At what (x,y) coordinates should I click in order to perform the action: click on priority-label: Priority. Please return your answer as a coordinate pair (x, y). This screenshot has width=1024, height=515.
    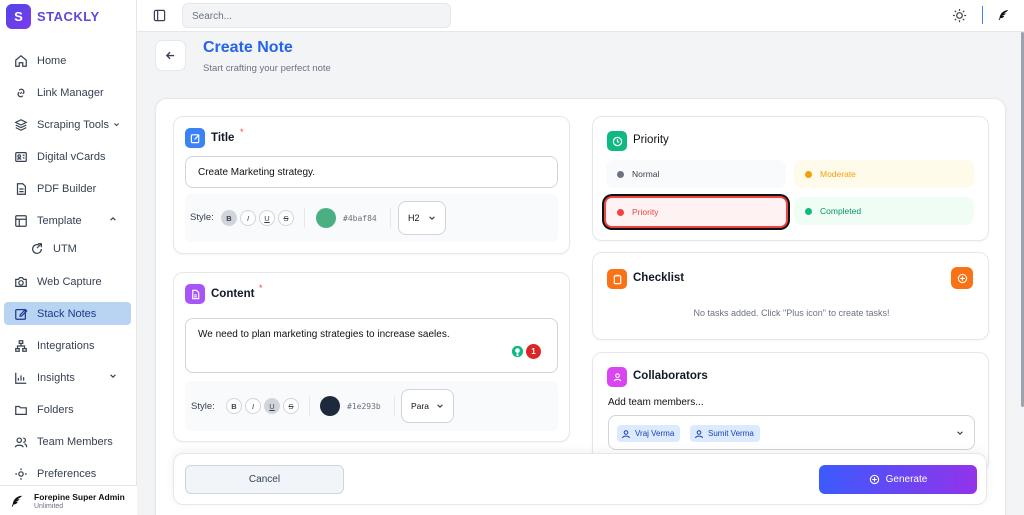
    Looking at the image, I should click on (651, 140).